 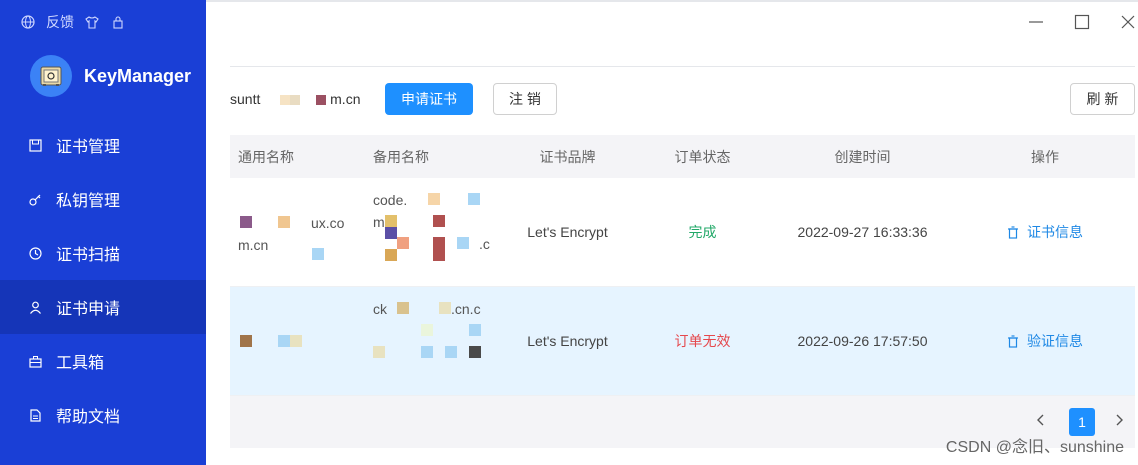 What do you see at coordinates (432, 157) in the screenshot?
I see `header-alt-name: 备用名称` at bounding box center [432, 157].